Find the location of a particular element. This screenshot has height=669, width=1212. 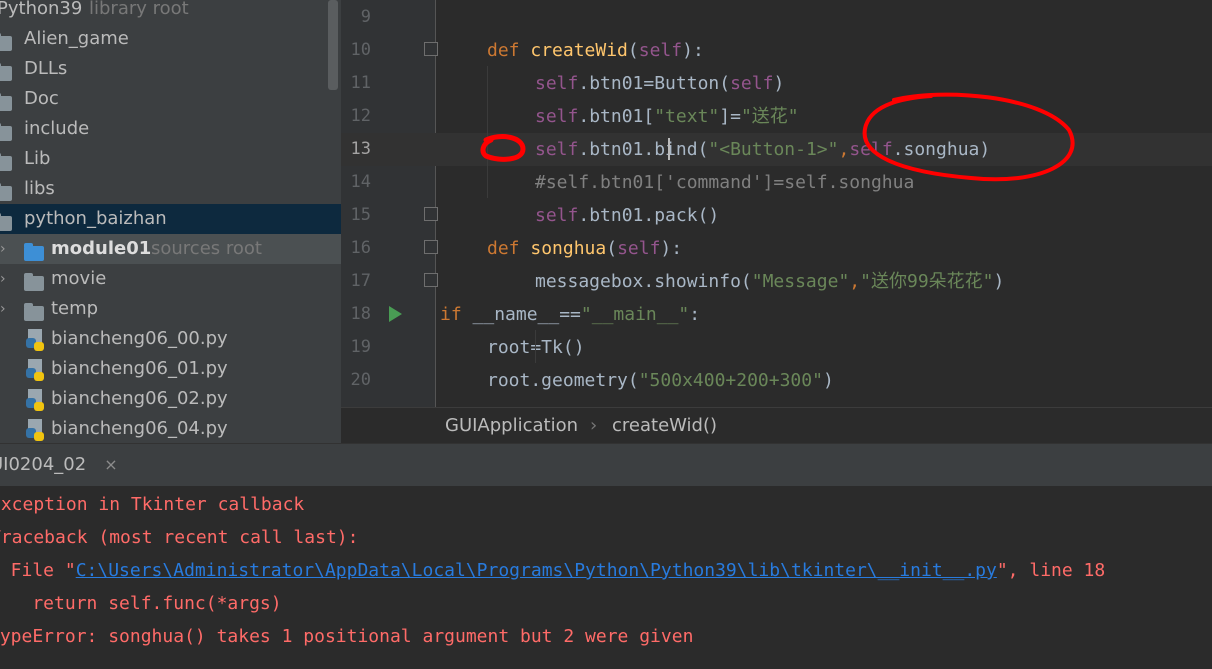

code-text: #self.btn01['command']=self.songhua is located at coordinates (724, 182).